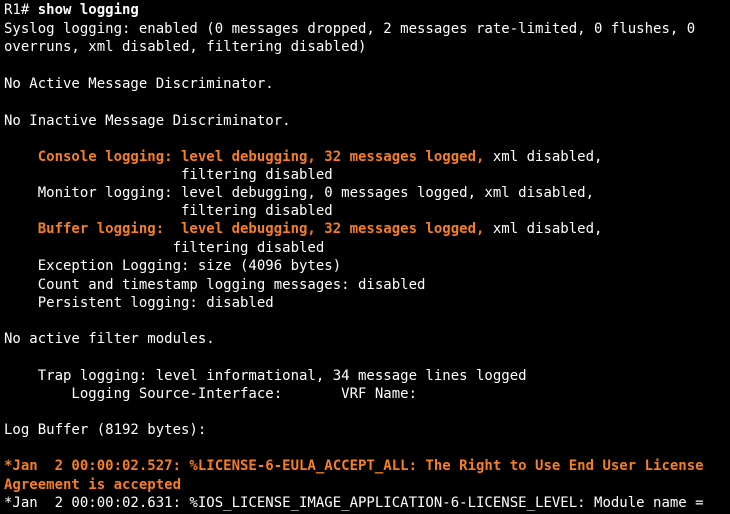 The height and width of the screenshot is (514, 730). I want to click on buffer-logging-rest: xml disabled,, so click(543, 229).